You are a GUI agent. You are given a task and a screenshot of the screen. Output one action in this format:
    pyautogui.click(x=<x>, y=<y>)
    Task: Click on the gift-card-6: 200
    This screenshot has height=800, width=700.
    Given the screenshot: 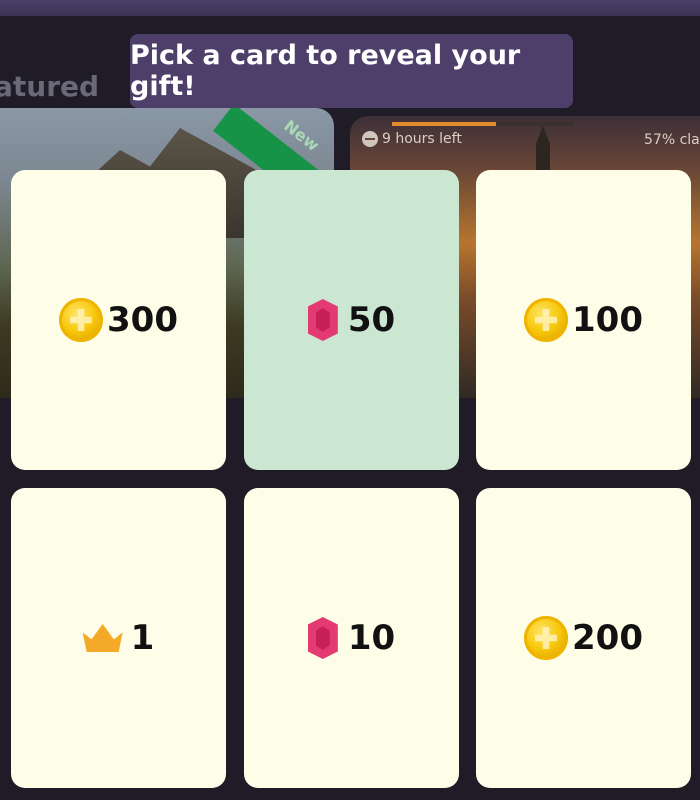 What is the action you would take?
    pyautogui.click(x=583, y=638)
    